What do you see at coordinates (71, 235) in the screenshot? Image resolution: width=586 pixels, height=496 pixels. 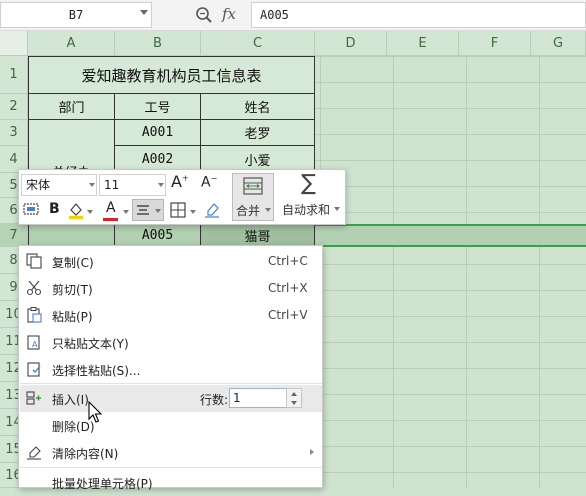 I see `dept-cell-row7` at bounding box center [71, 235].